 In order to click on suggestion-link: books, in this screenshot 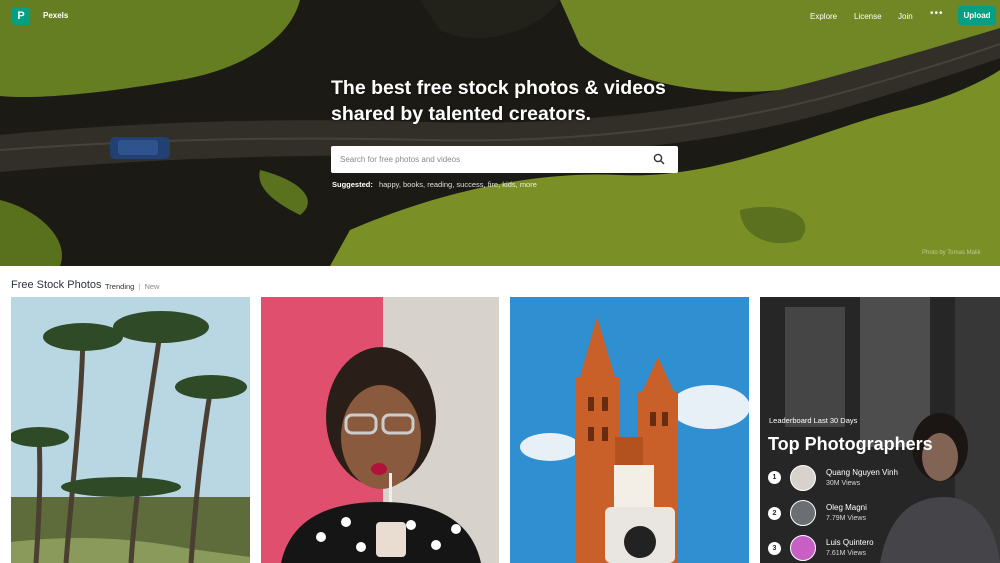, I will do `click(414, 184)`.